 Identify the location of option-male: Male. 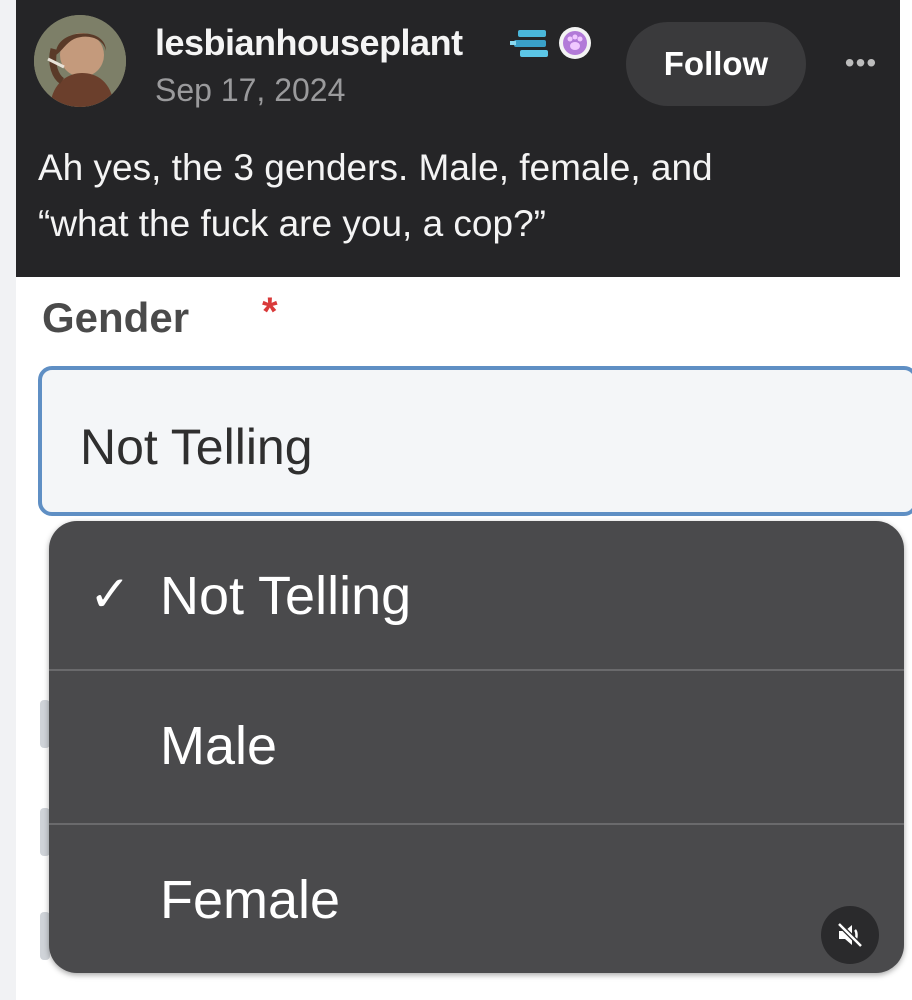
(476, 746).